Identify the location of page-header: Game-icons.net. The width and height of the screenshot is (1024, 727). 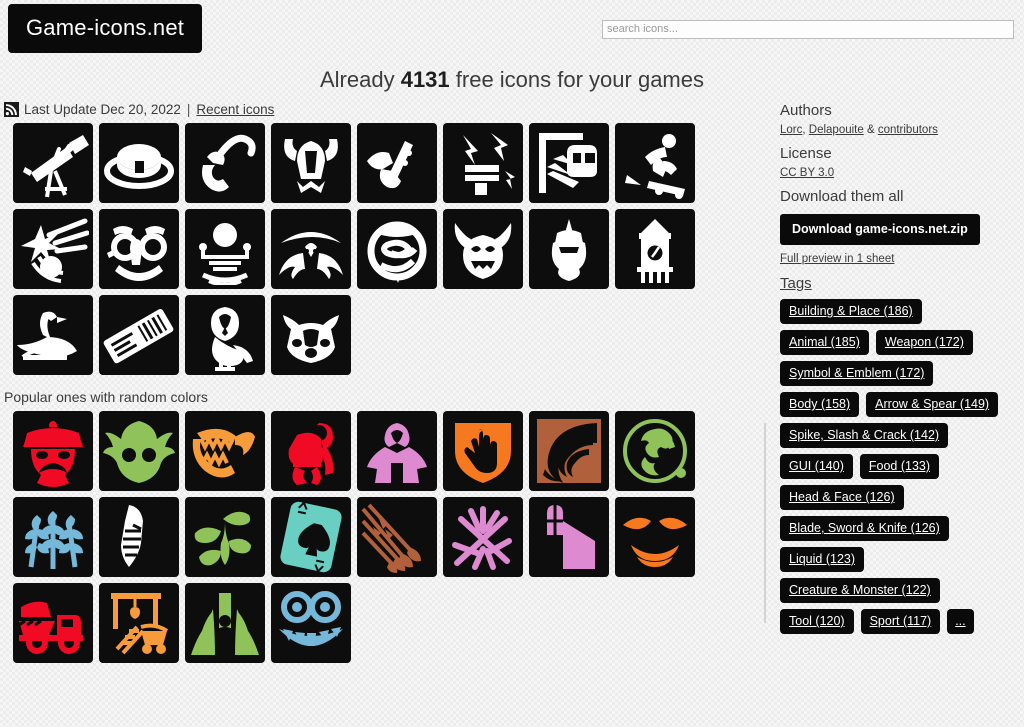
(512, 29).